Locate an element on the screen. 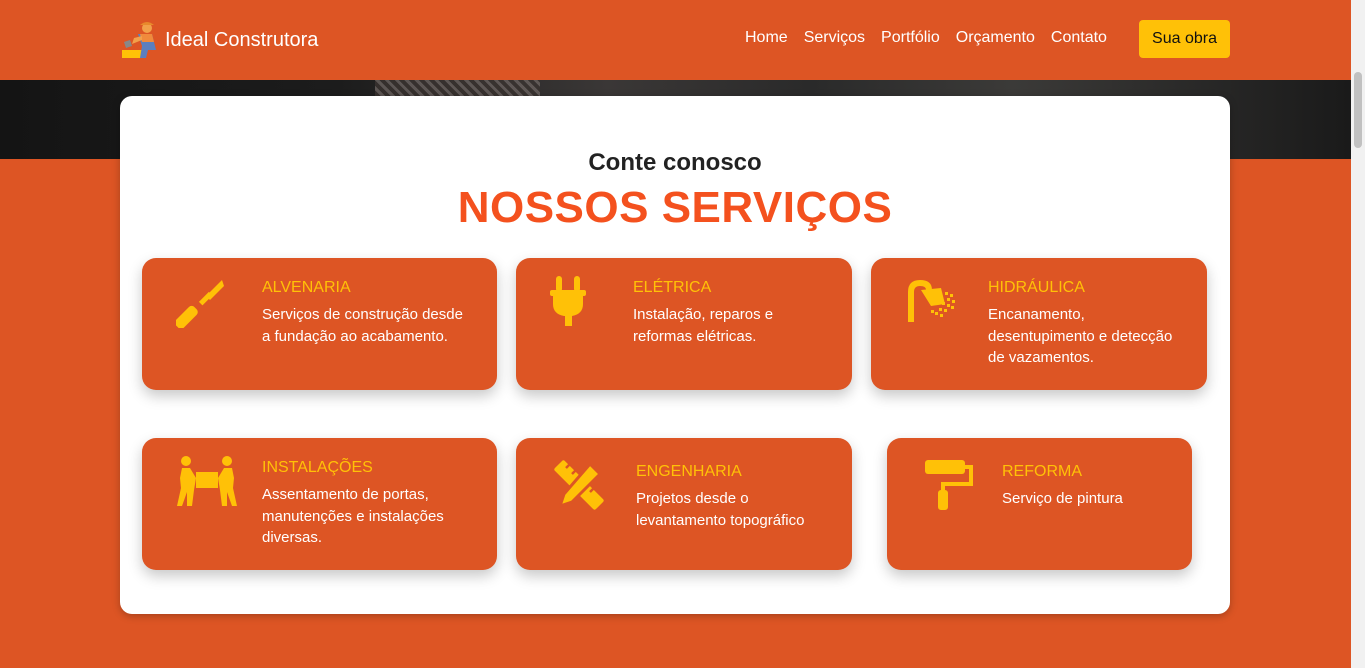  brand-name: Ideal Construtora is located at coordinates (242, 39).